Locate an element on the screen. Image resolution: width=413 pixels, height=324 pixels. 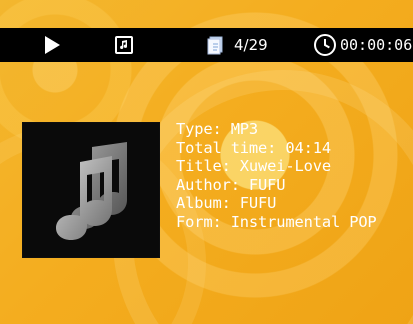
track-type: Type: MP3 is located at coordinates (217, 129).